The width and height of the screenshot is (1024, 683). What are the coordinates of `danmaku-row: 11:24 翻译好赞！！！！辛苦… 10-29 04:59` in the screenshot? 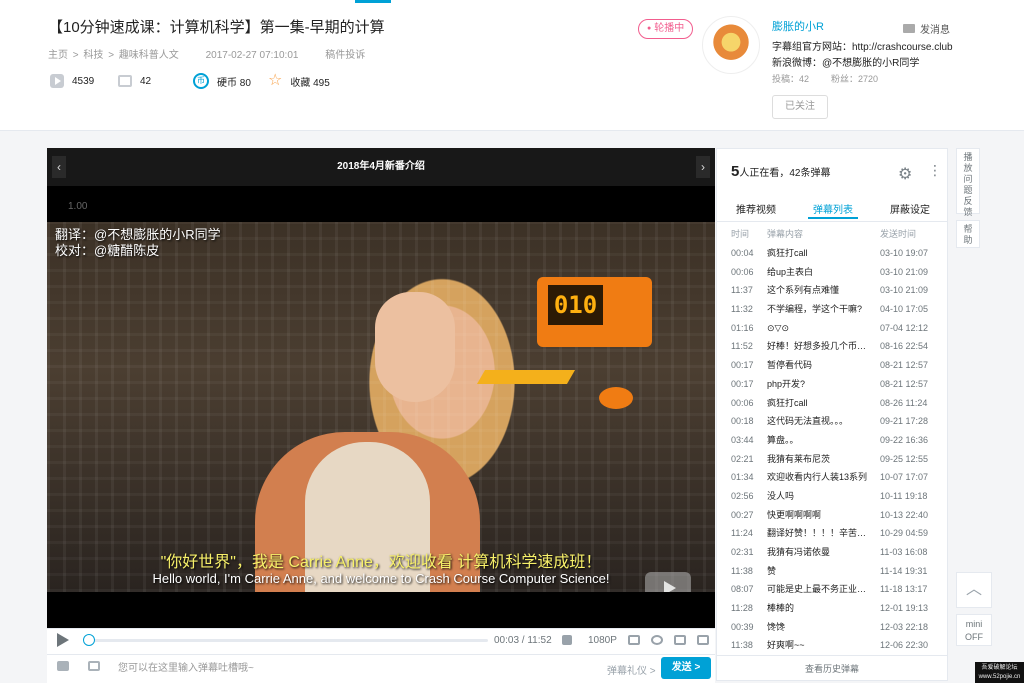 It's located at (836, 533).